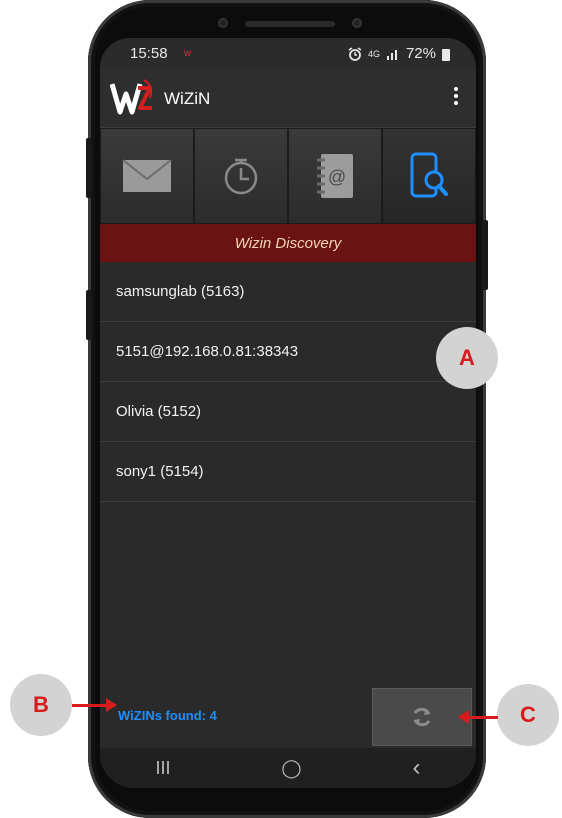 The width and height of the screenshot is (562, 818). I want to click on device-label: 5151@192.168.0.81:38343, so click(207, 351).